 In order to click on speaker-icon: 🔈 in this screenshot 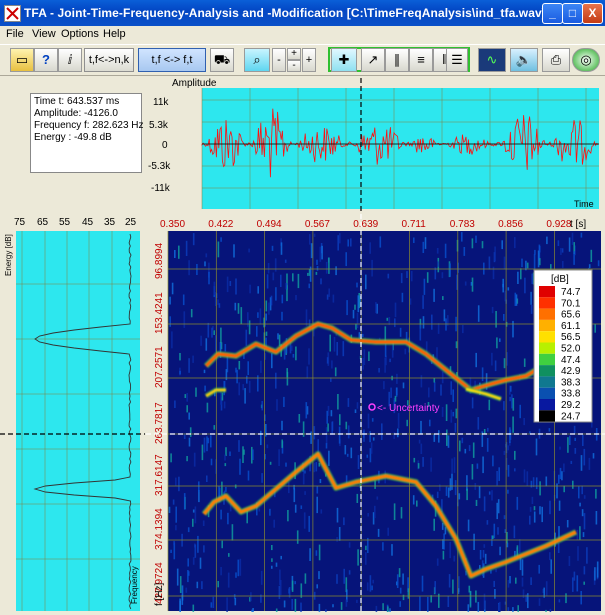, I will do `click(524, 60)`.